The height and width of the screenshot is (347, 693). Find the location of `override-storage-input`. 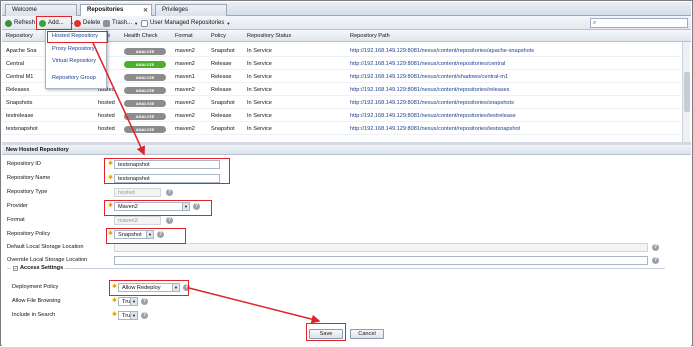

override-storage-input is located at coordinates (381, 260).